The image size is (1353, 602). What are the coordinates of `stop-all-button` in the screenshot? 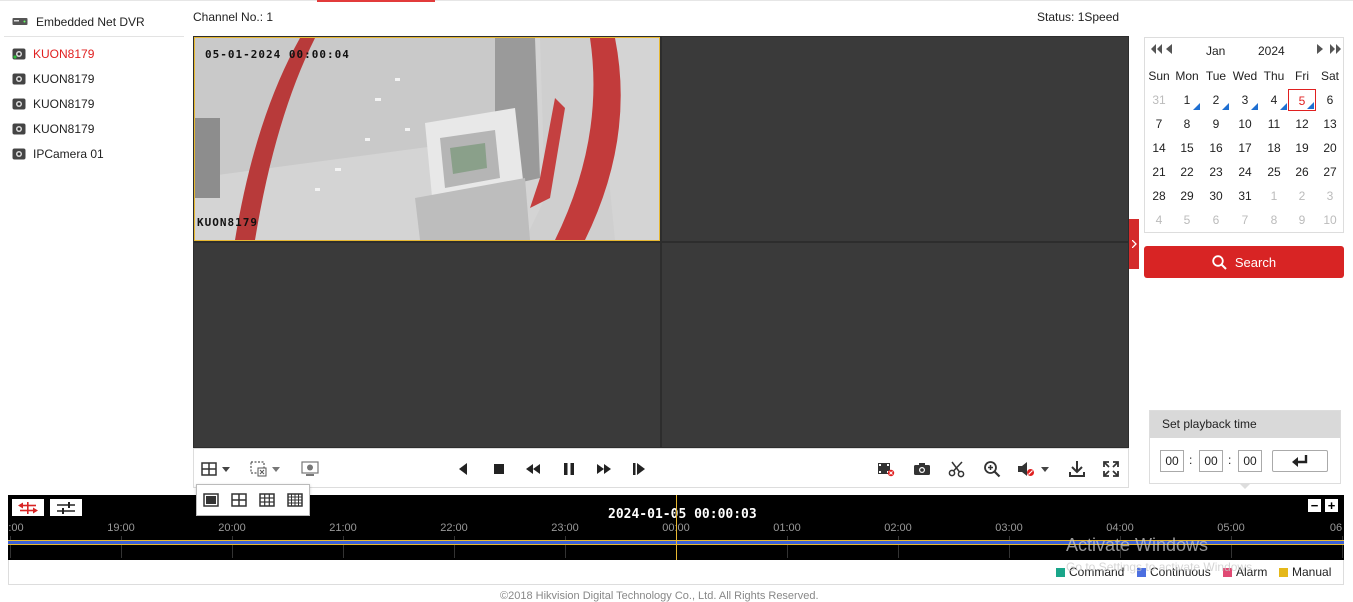 It's located at (259, 469).